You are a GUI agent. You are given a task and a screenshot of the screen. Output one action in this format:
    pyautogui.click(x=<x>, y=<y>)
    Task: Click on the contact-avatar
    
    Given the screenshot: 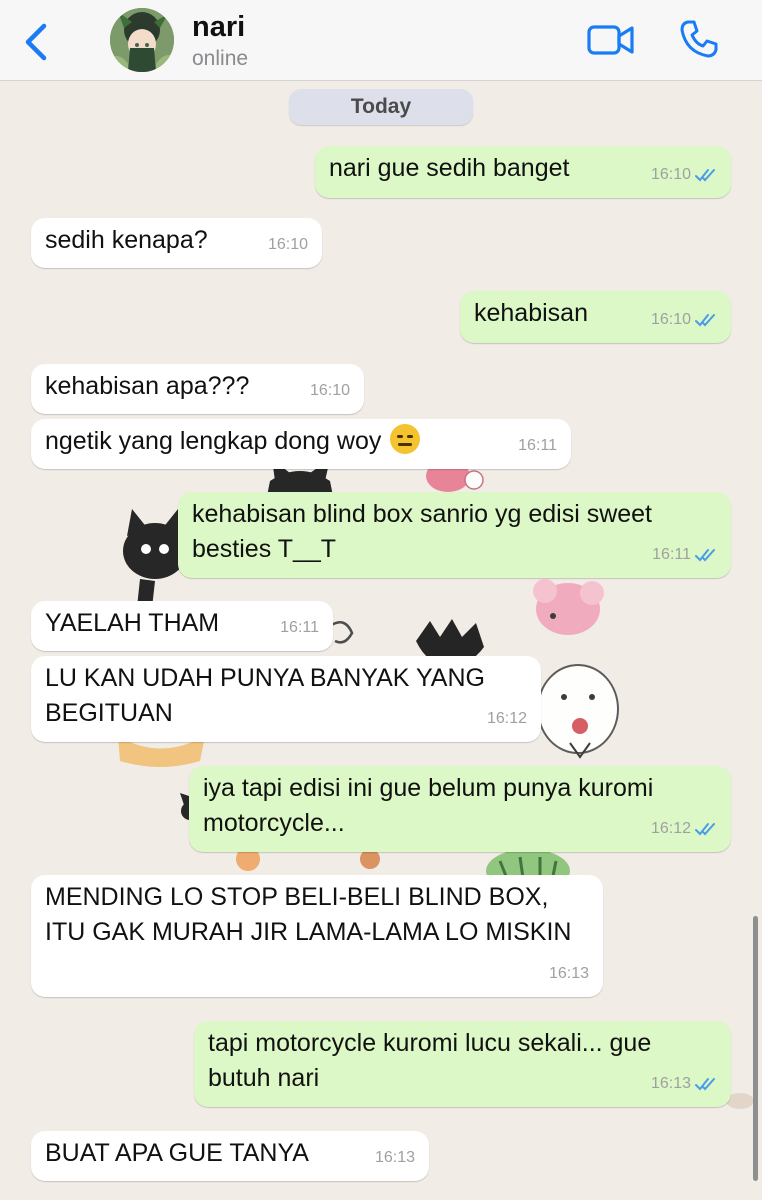 What is the action you would take?
    pyautogui.click(x=142, y=40)
    